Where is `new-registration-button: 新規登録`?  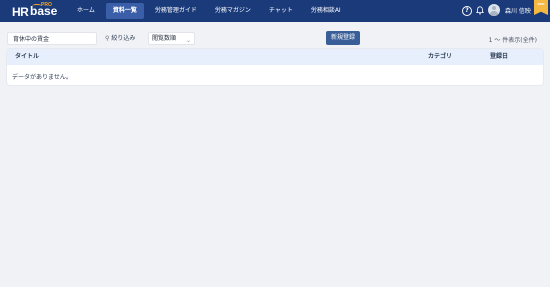 new-registration-button: 新規登録 is located at coordinates (343, 38).